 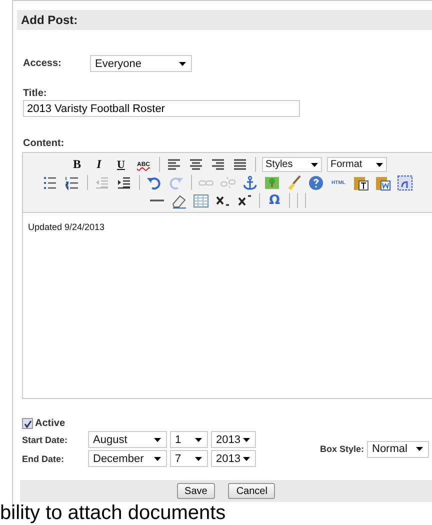 I want to click on title-input: 2013 Varisty Football Roster, so click(x=161, y=108).